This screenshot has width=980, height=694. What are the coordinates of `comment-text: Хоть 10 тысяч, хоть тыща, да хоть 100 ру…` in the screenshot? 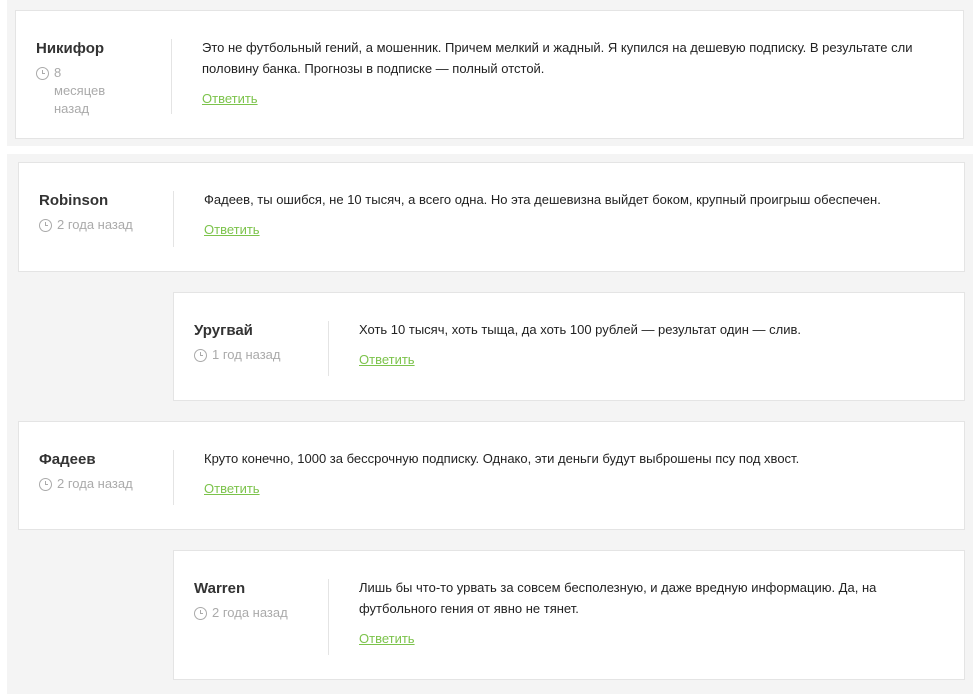 It's located at (580, 329).